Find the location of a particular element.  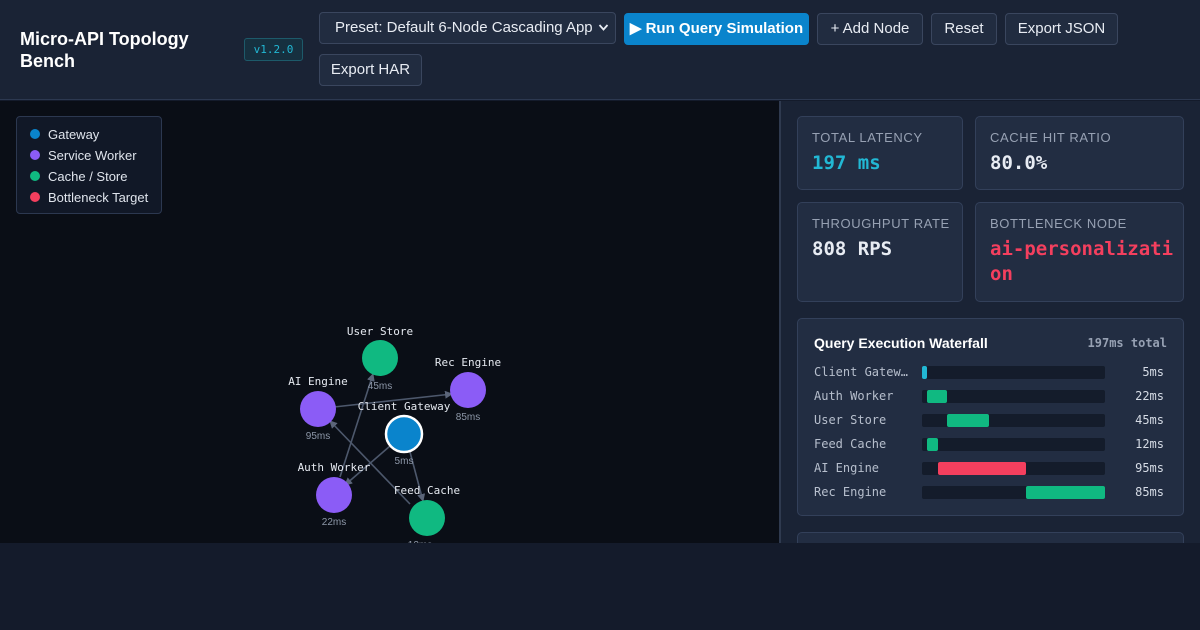

bottleneck-label: BOTTLENECK NODE is located at coordinates (1058, 223).